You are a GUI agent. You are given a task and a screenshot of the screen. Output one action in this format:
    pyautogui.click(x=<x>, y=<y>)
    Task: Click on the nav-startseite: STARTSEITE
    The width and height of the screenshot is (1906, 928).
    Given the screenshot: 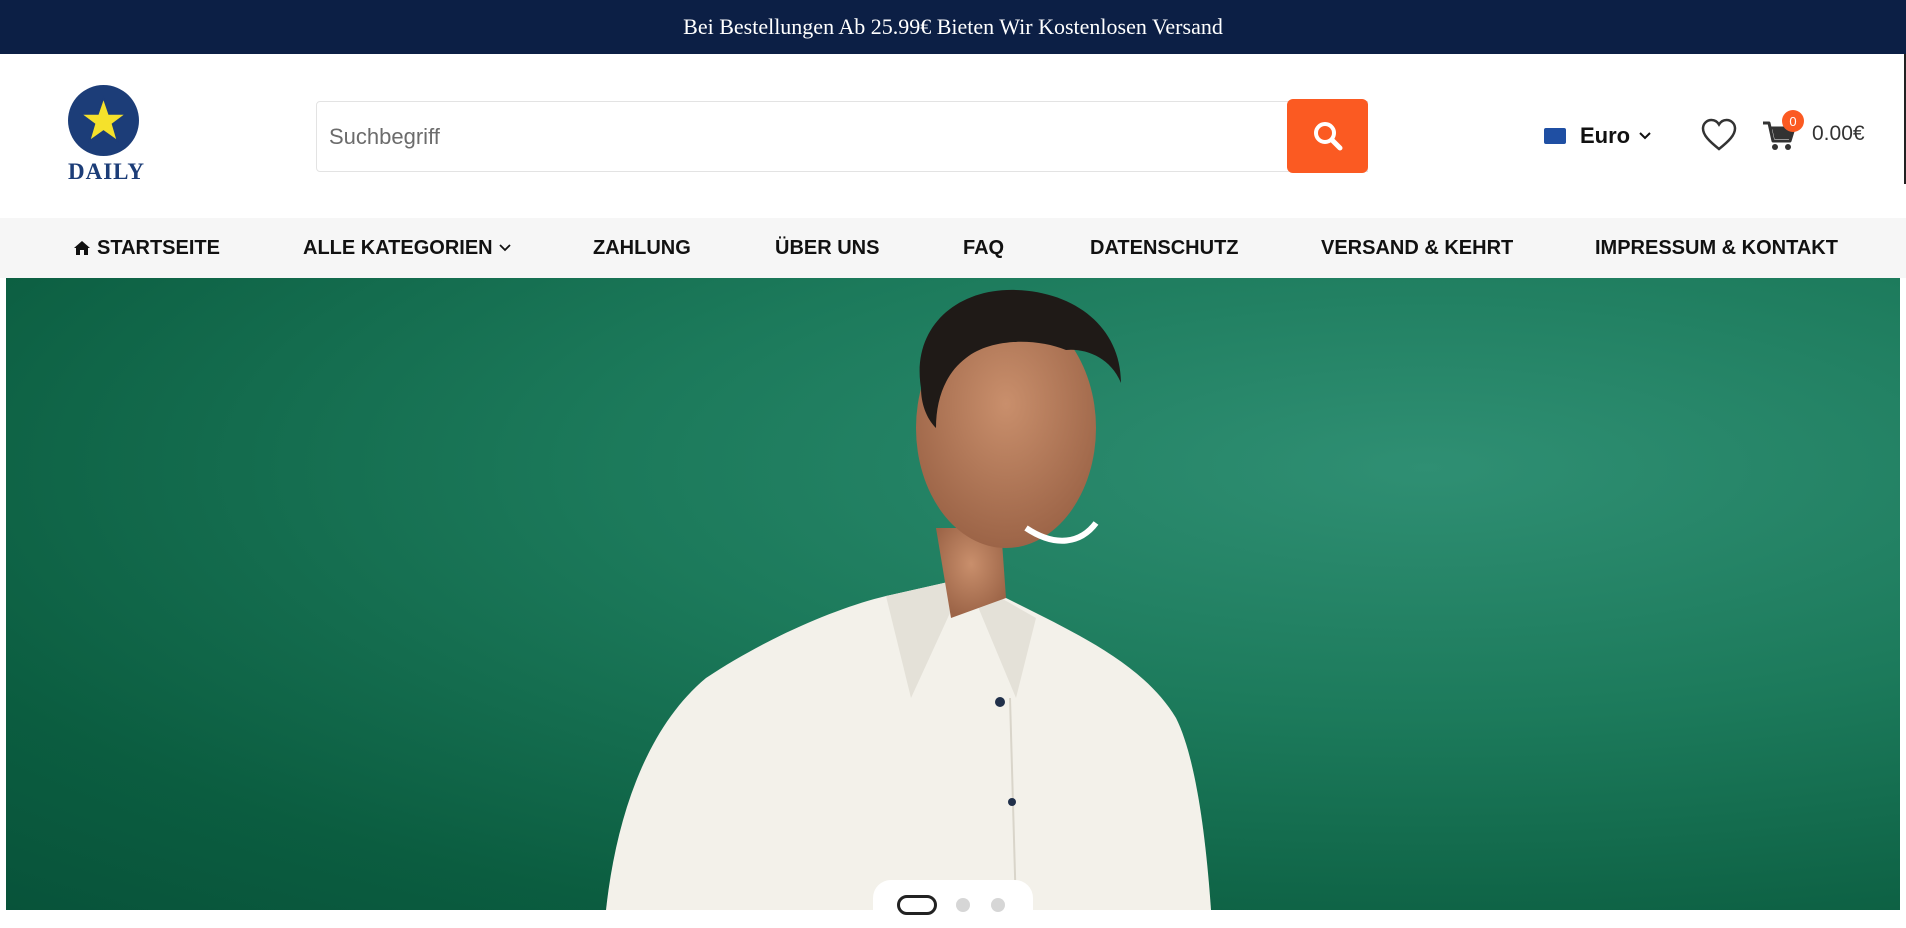 What is the action you would take?
    pyautogui.click(x=146, y=248)
    